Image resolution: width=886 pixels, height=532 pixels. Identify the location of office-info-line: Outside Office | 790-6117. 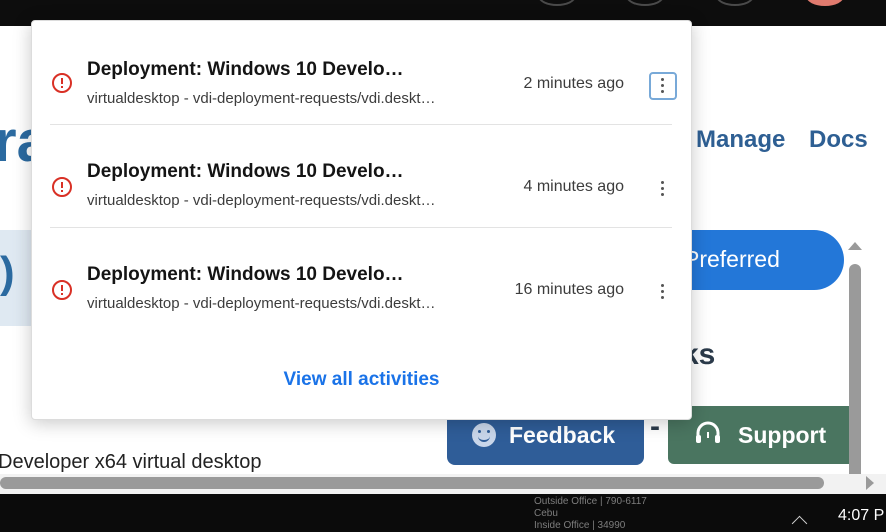
(590, 501).